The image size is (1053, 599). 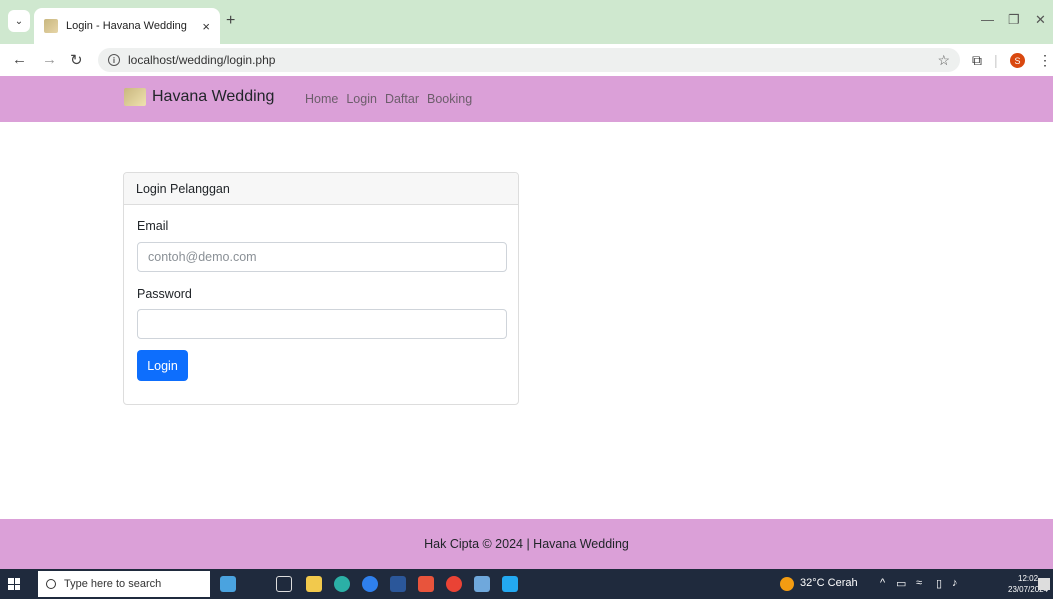 What do you see at coordinates (370, 584) in the screenshot?
I see `browser-app-icon` at bounding box center [370, 584].